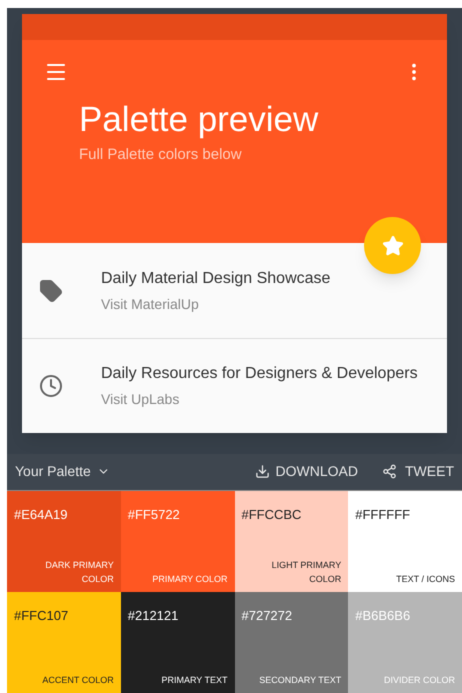  What do you see at coordinates (78, 680) in the screenshot?
I see `swatch-label: ACCENT COLOR` at bounding box center [78, 680].